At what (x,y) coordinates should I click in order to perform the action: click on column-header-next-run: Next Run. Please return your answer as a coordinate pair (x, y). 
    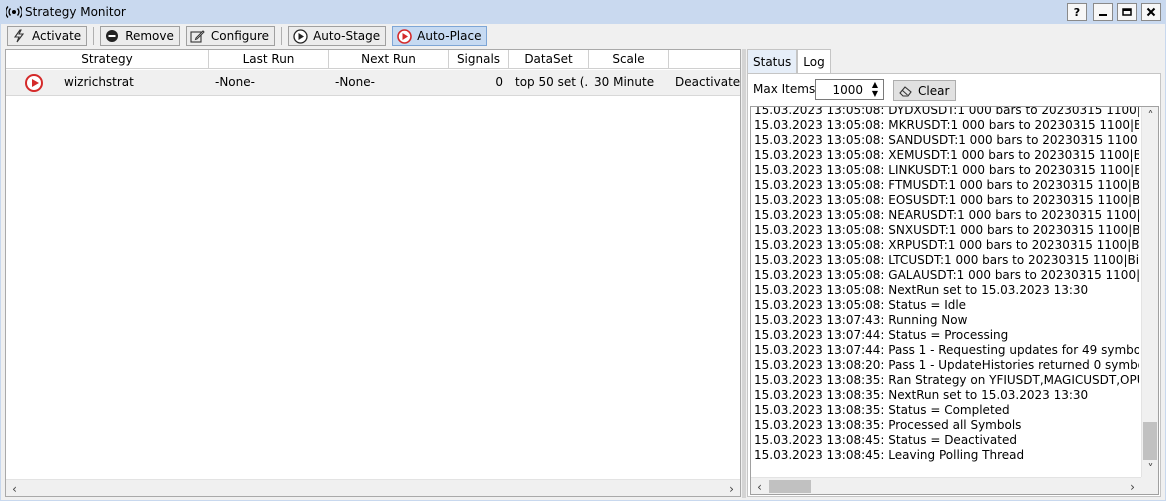
    Looking at the image, I should click on (389, 59).